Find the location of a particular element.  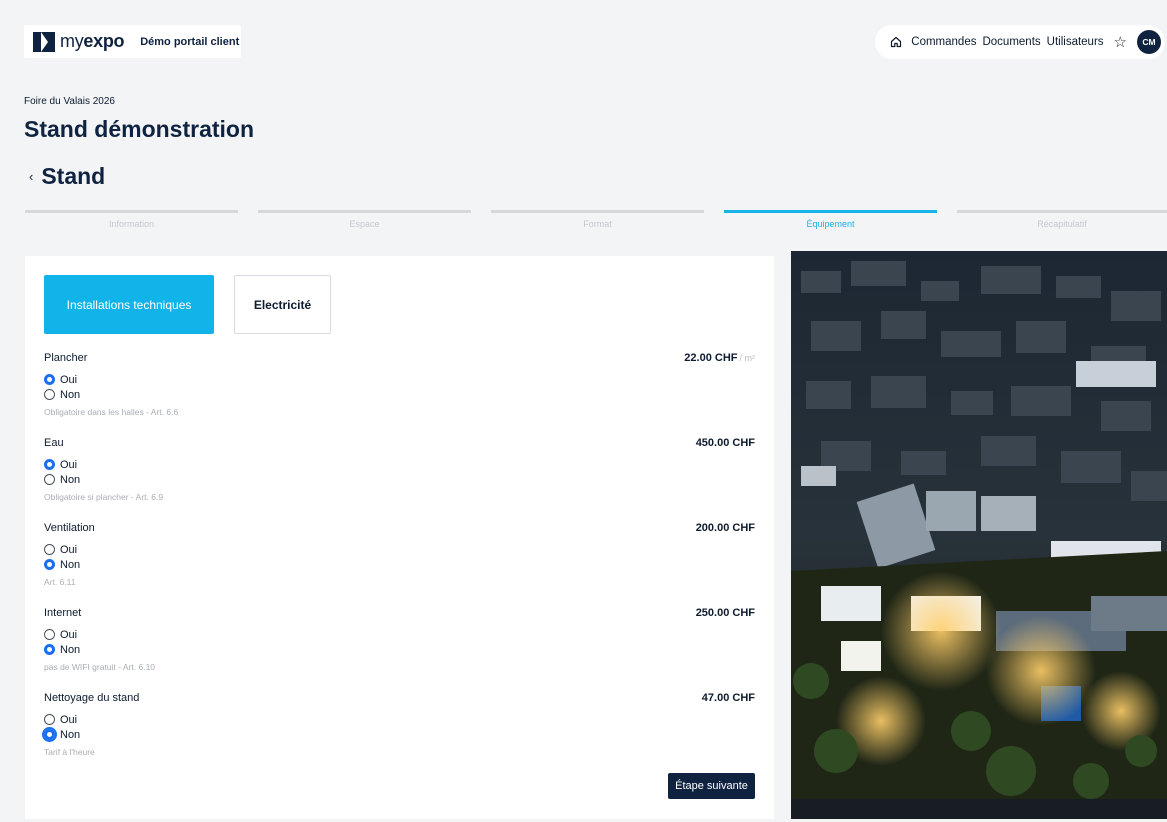

option-name: Internet is located at coordinates (63, 613).